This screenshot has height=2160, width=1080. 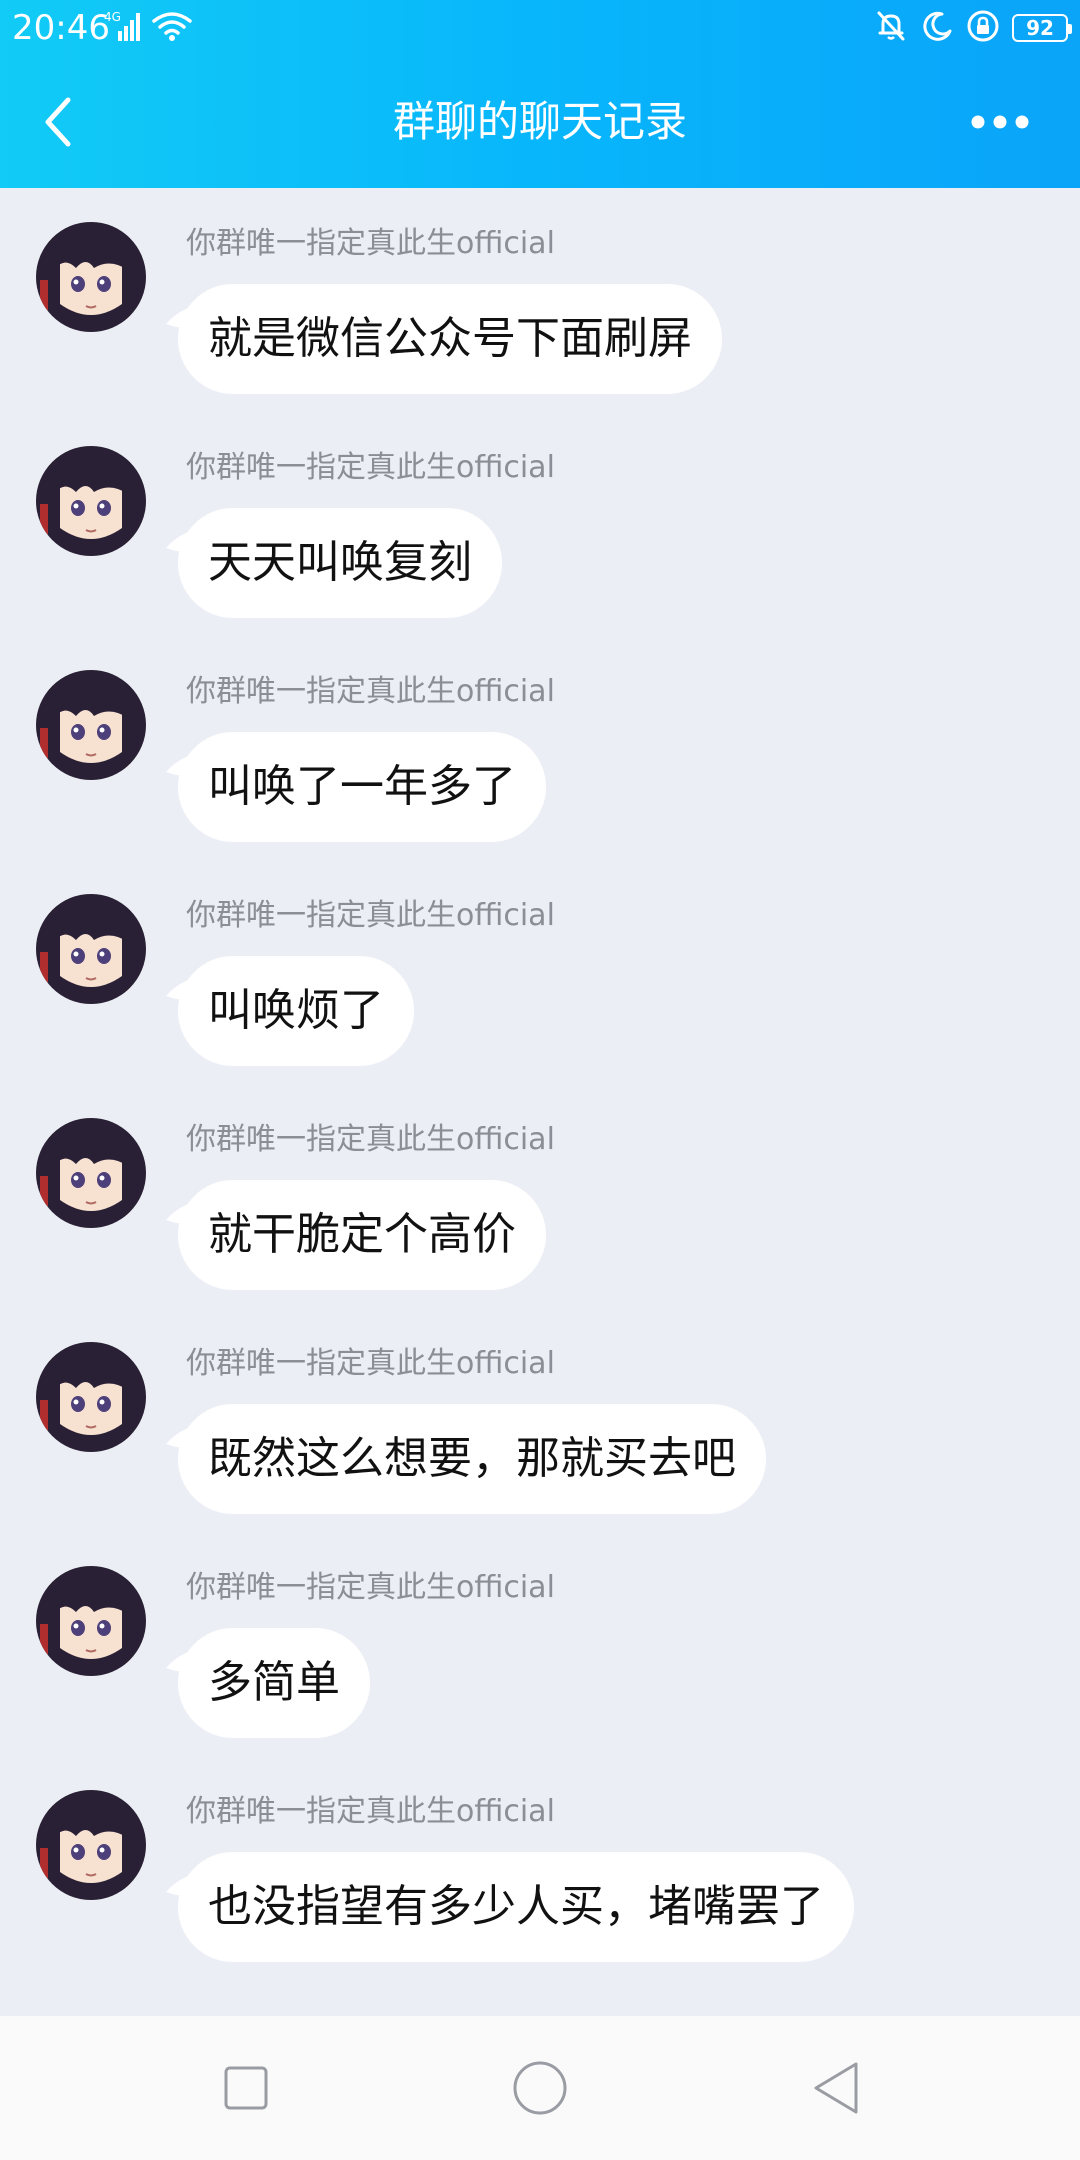 I want to click on message-item: 你群唯一指定真此生official 叫唤了一年多了, so click(x=540, y=748).